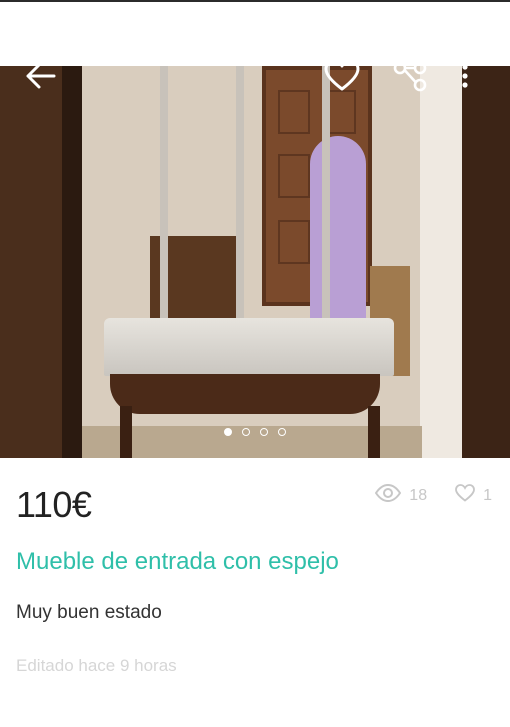 The image size is (510, 727). I want to click on pagination-dot-active, so click(228, 432).